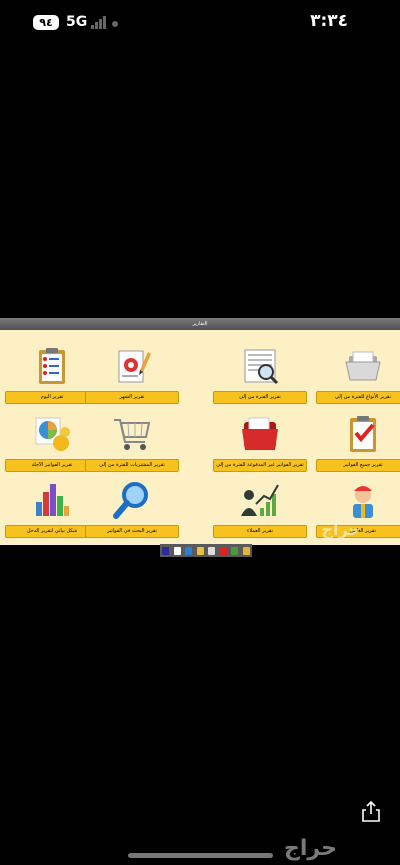 Image resolution: width=400 pixels, height=865 pixels. What do you see at coordinates (132, 434) in the screenshot?
I see `shopping-cart-icon` at bounding box center [132, 434].